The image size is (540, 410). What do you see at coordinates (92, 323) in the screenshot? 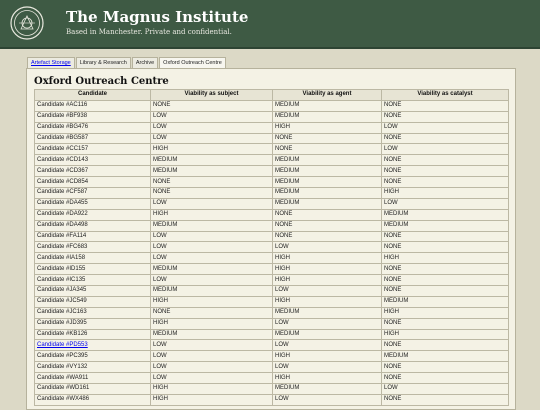
I see `candidate-cell: Candidate #JD395` at bounding box center [92, 323].